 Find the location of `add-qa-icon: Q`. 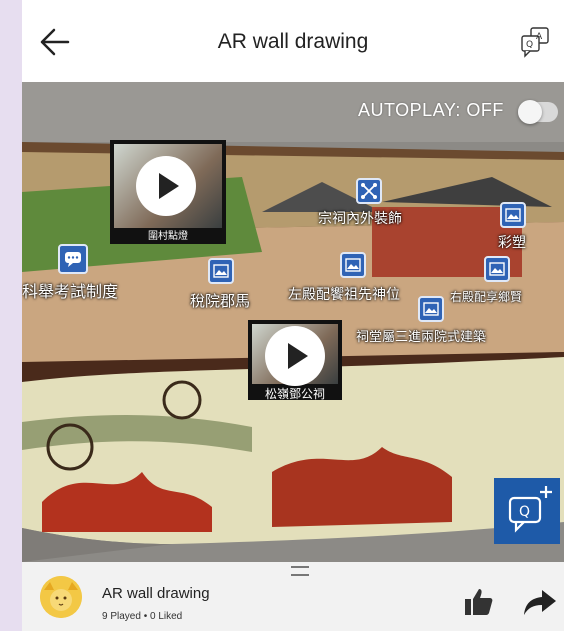

add-qa-icon: Q is located at coordinates (530, 509).